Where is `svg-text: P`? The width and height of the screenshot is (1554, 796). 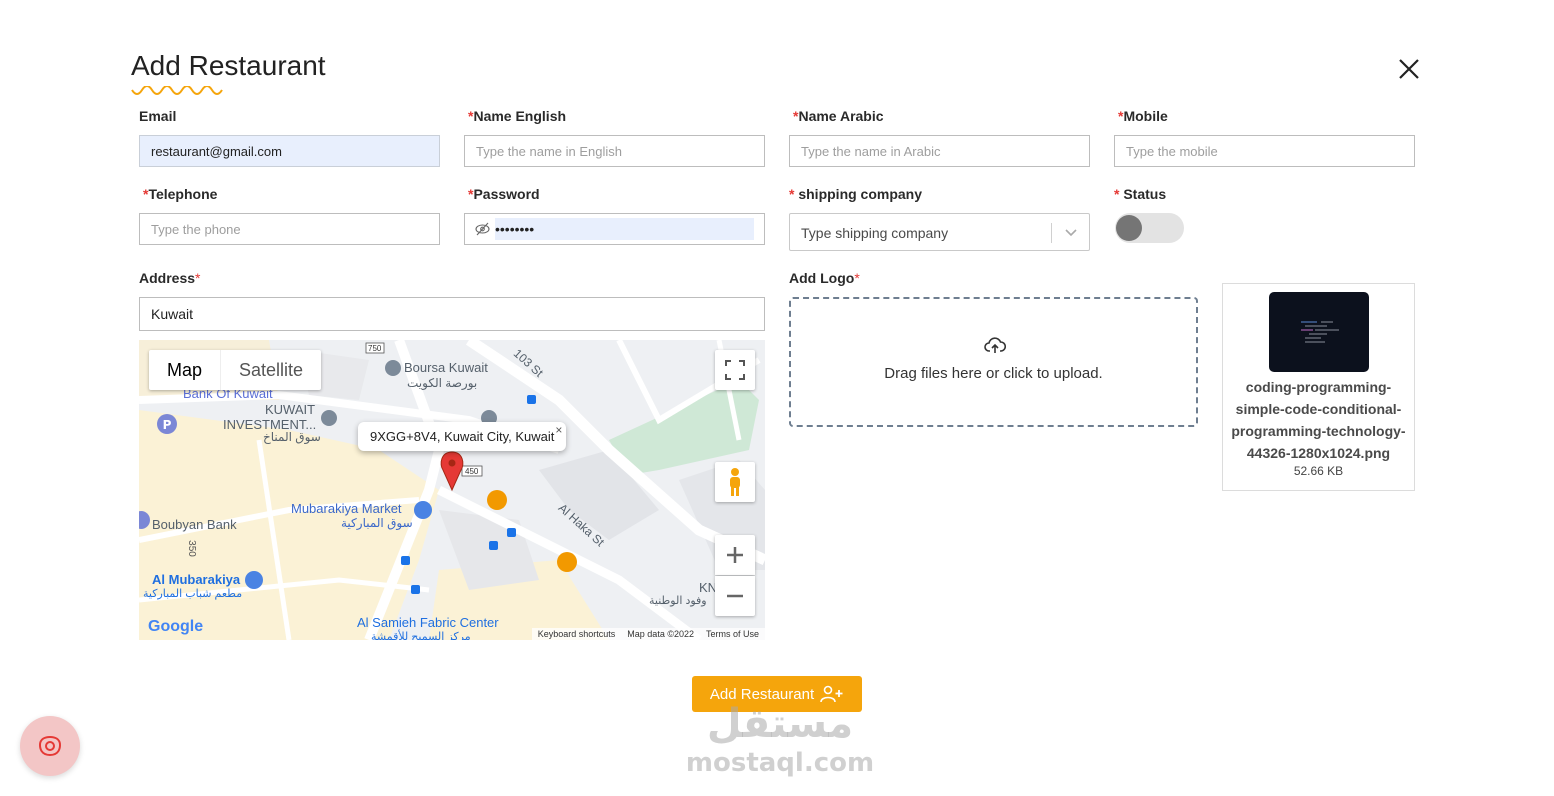 svg-text: P is located at coordinates (167, 425).